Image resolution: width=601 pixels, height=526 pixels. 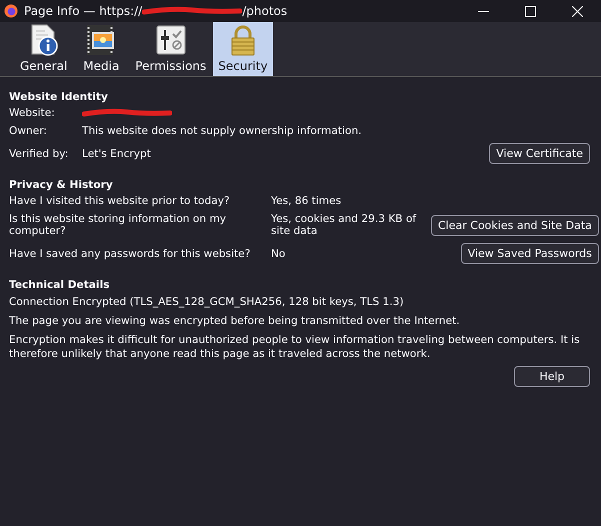 I want to click on detail-text: Encryption makes it difficult for unauthorized people to view information traveling between computers. It is therefore unlikely that anyone read this page as it traveled across the network., so click(x=295, y=347).